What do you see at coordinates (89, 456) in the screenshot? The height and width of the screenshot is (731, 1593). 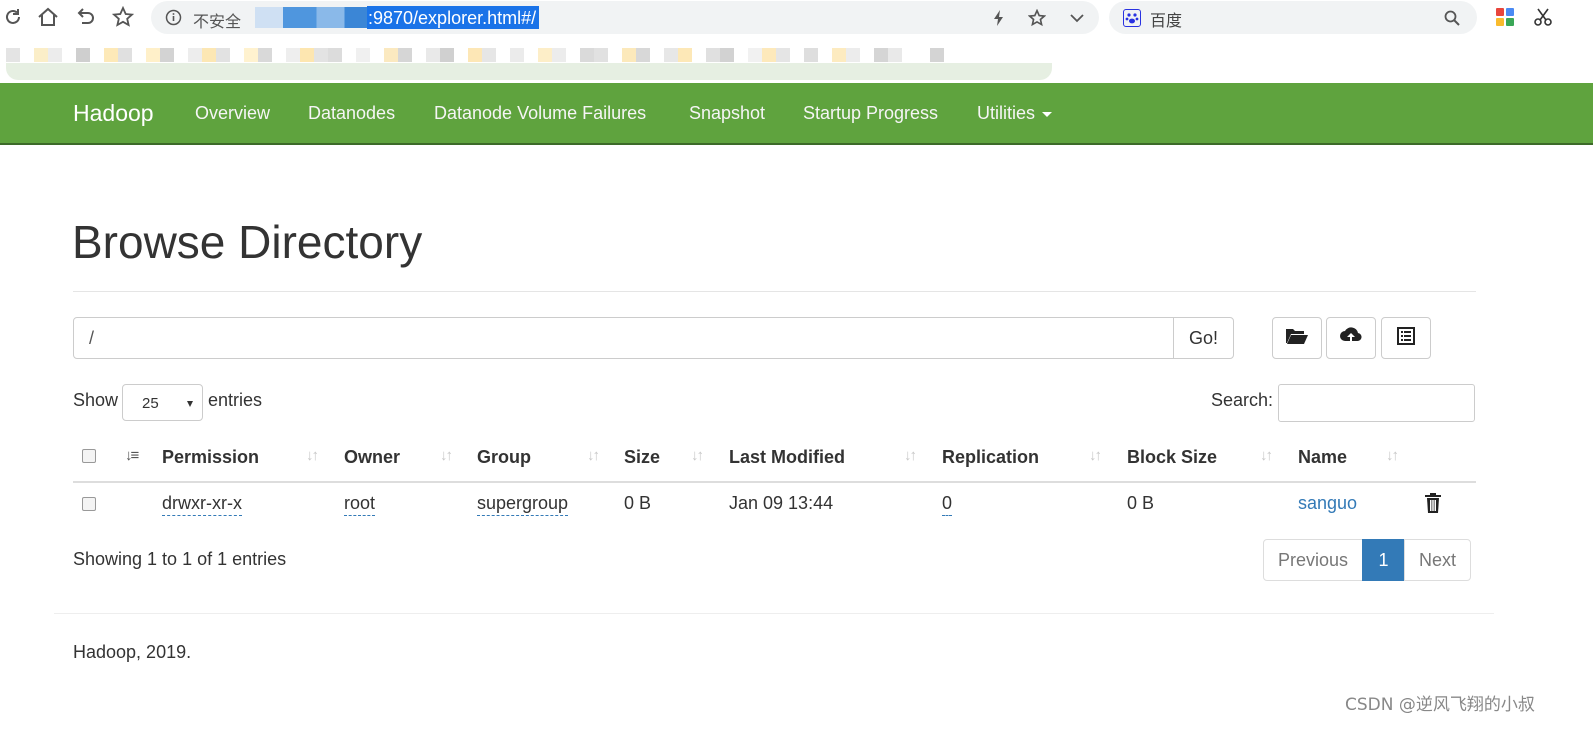 I see `select-all-checkbox` at bounding box center [89, 456].